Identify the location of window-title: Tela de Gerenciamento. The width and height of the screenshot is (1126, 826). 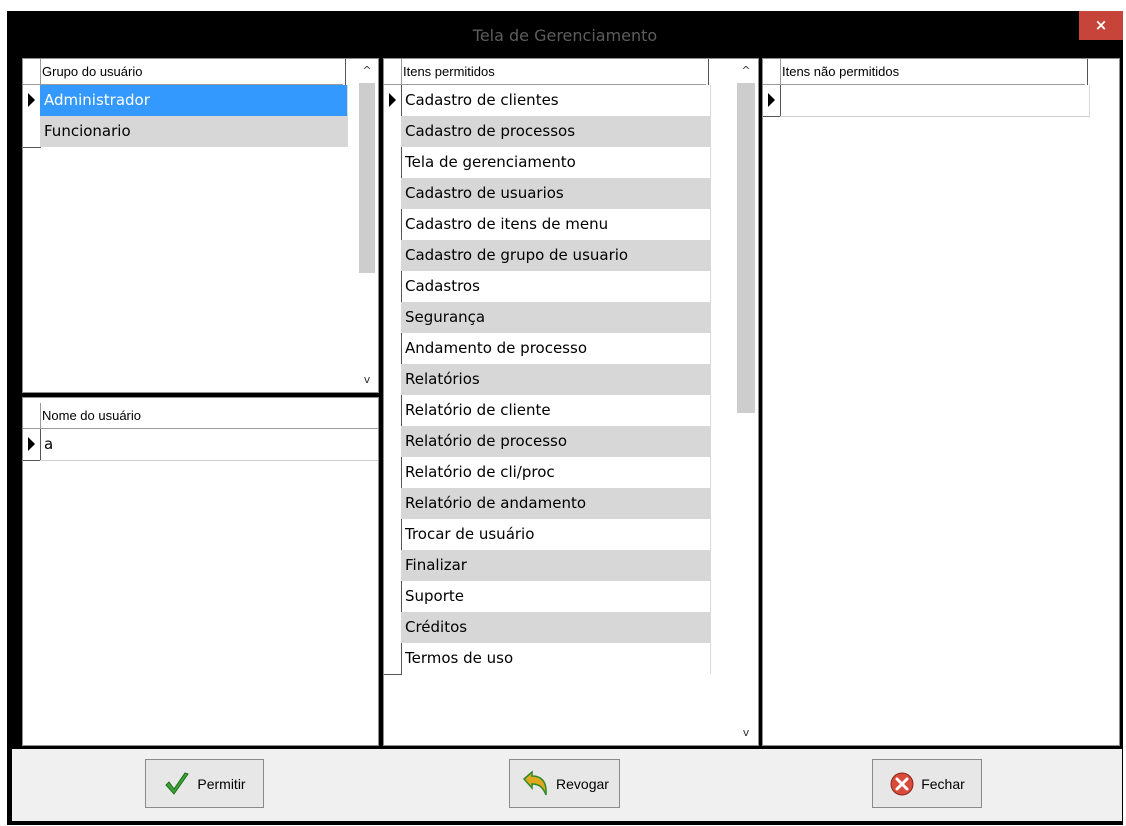
(565, 35).